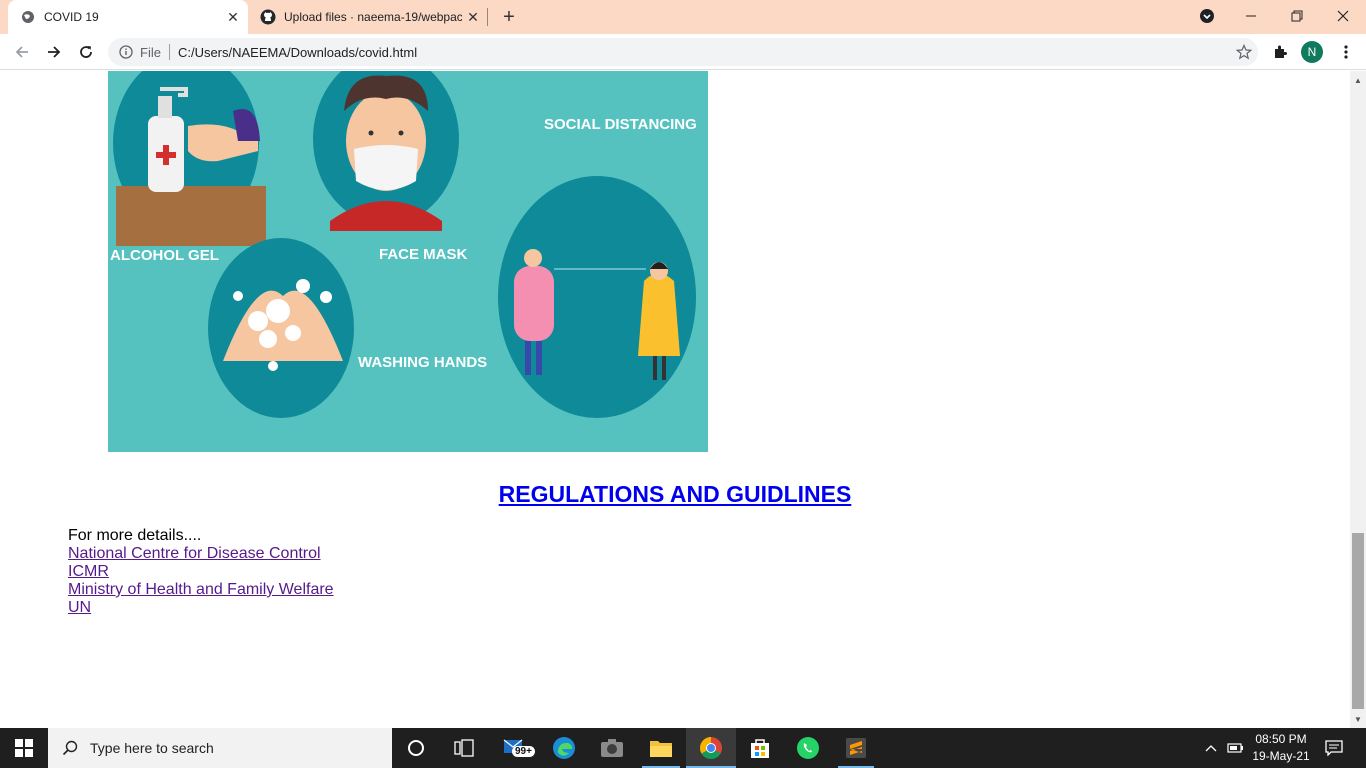 This screenshot has height=768, width=1366. Describe the element at coordinates (22, 52) in the screenshot. I see `back-button` at that location.